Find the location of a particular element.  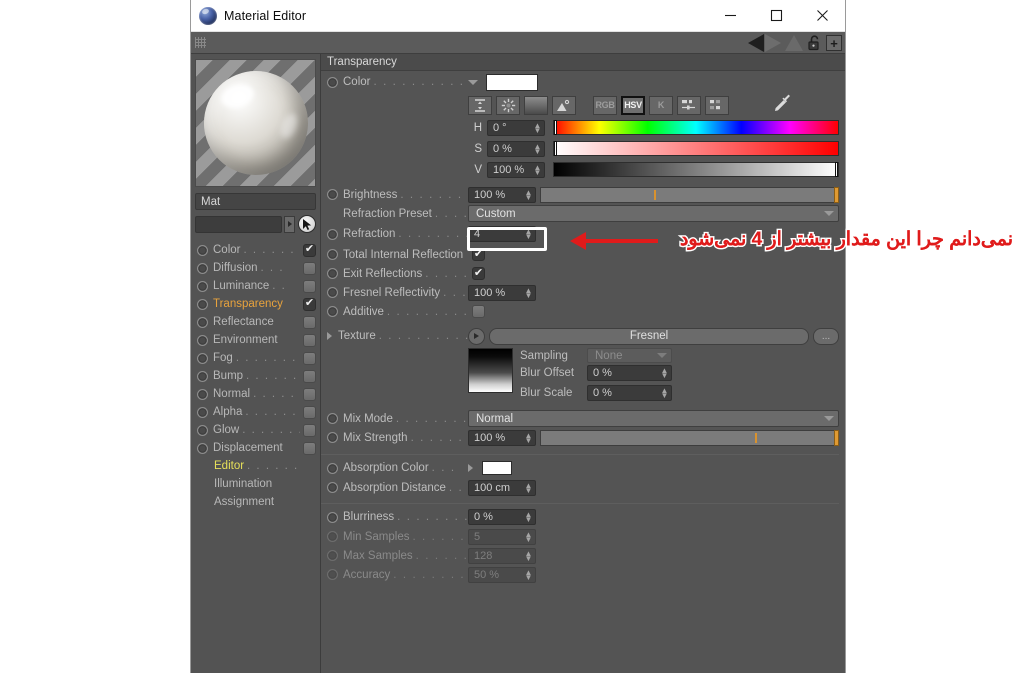

channel-item-reflectance: Reflectance is located at coordinates (255, 322).